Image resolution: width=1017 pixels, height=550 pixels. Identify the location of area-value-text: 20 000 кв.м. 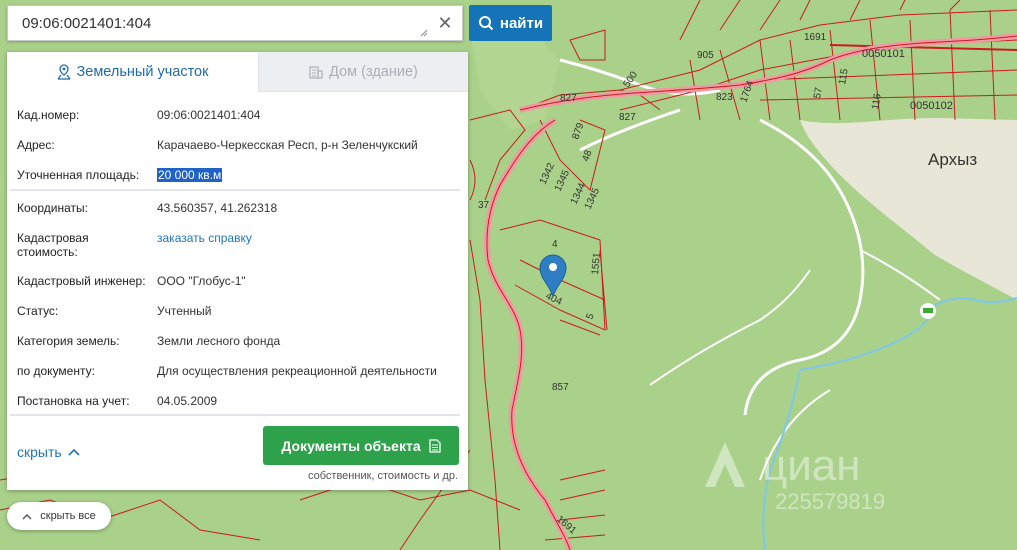
(190, 175).